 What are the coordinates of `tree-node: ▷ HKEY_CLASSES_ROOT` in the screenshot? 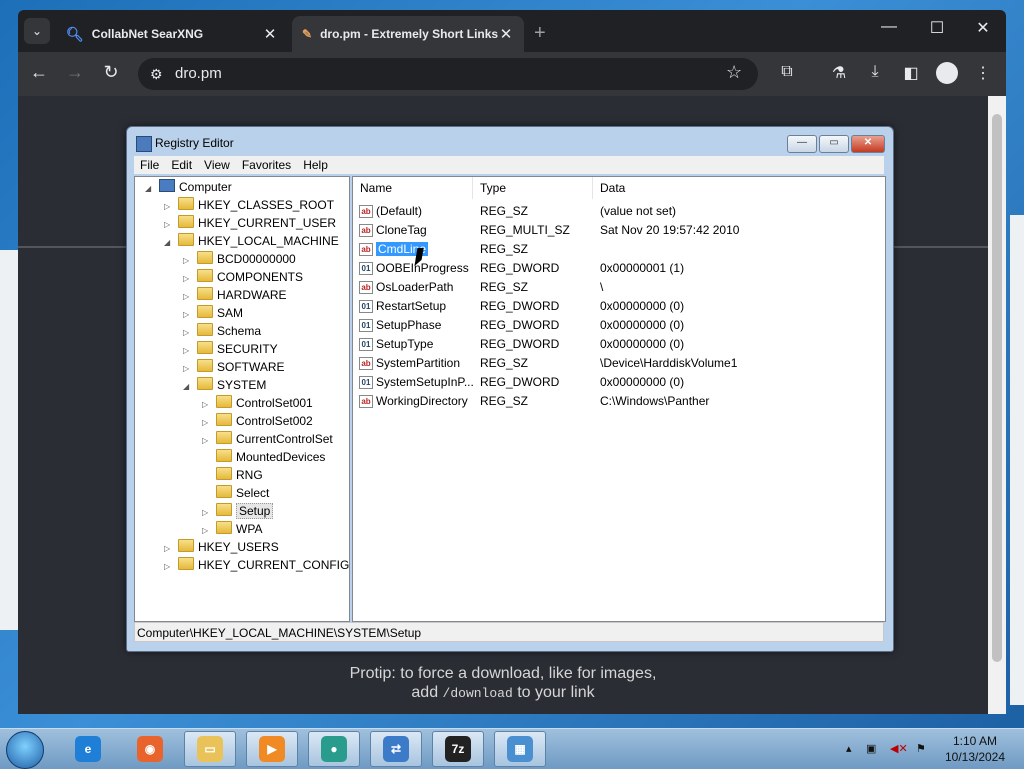 It's located at (249, 205).